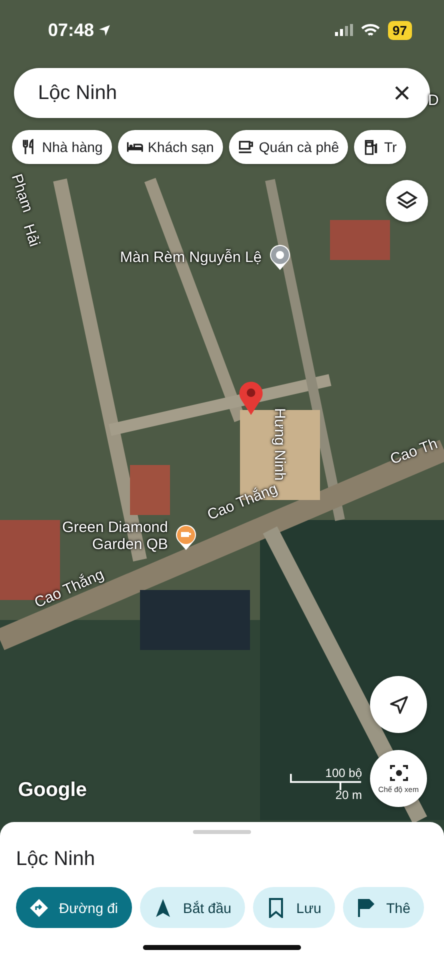 The width and height of the screenshot is (444, 960). I want to click on action-button: Đường đi, so click(74, 907).